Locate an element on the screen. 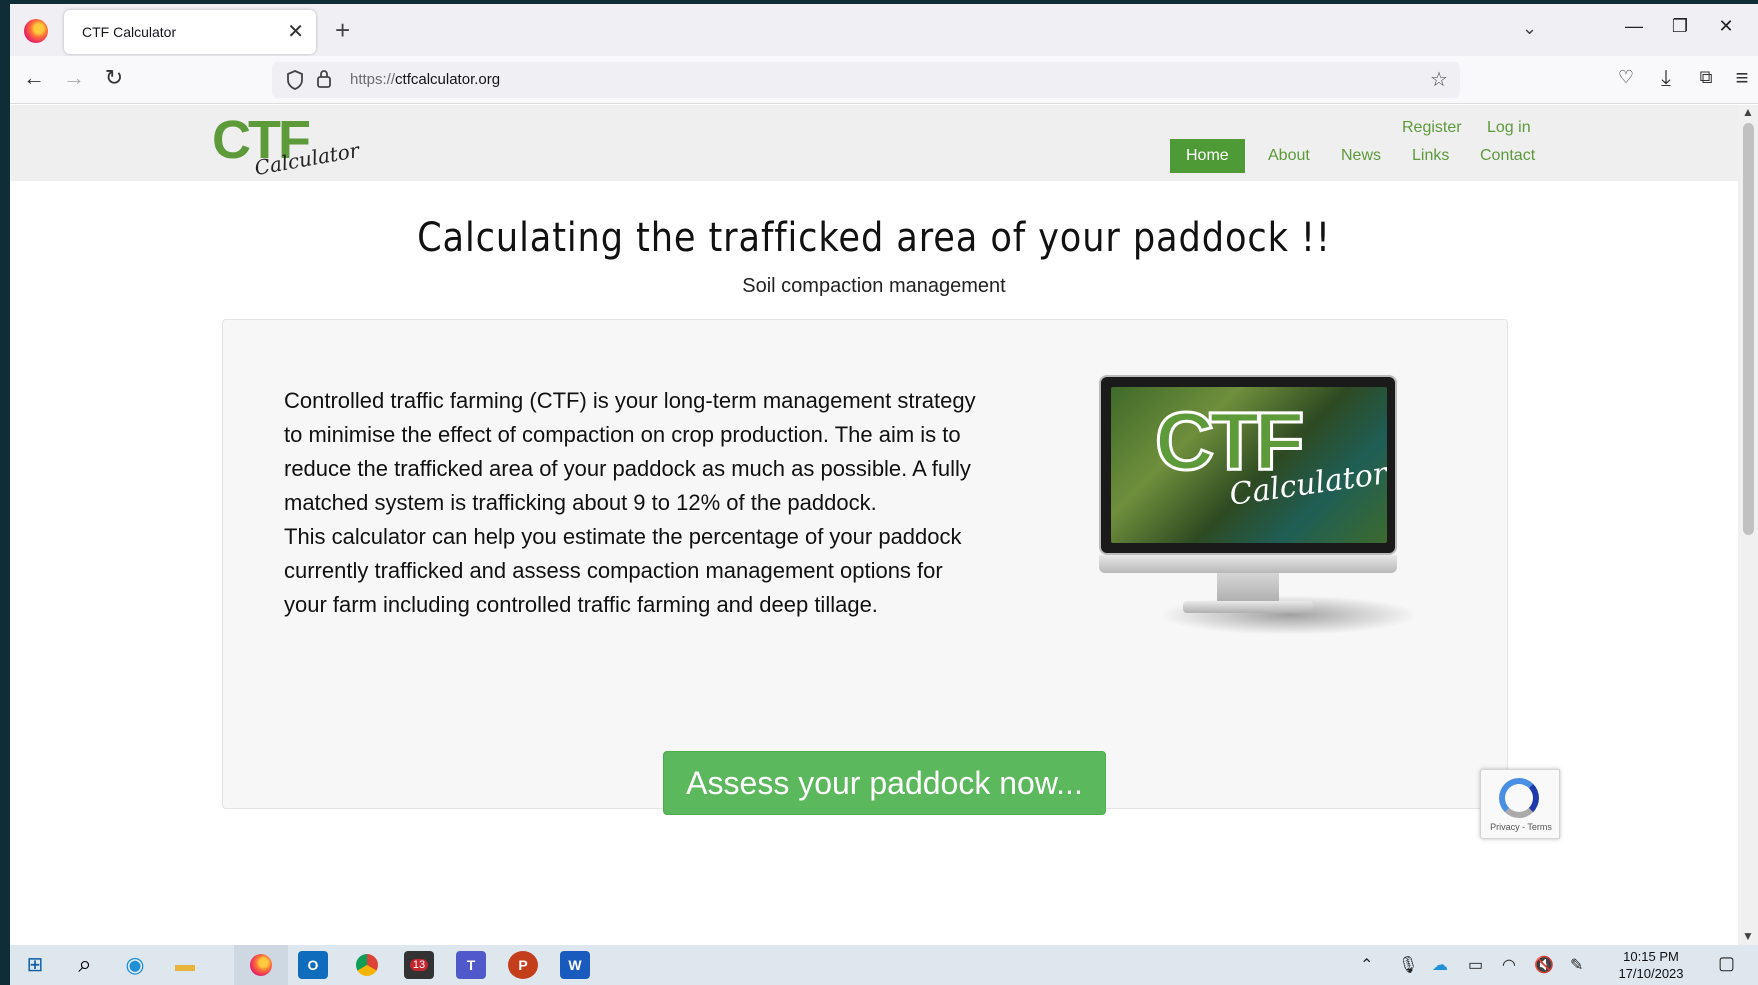  tab-bar: CTF Calculator ✕ + ⌄ — ❐ ✕ is located at coordinates (884, 30).